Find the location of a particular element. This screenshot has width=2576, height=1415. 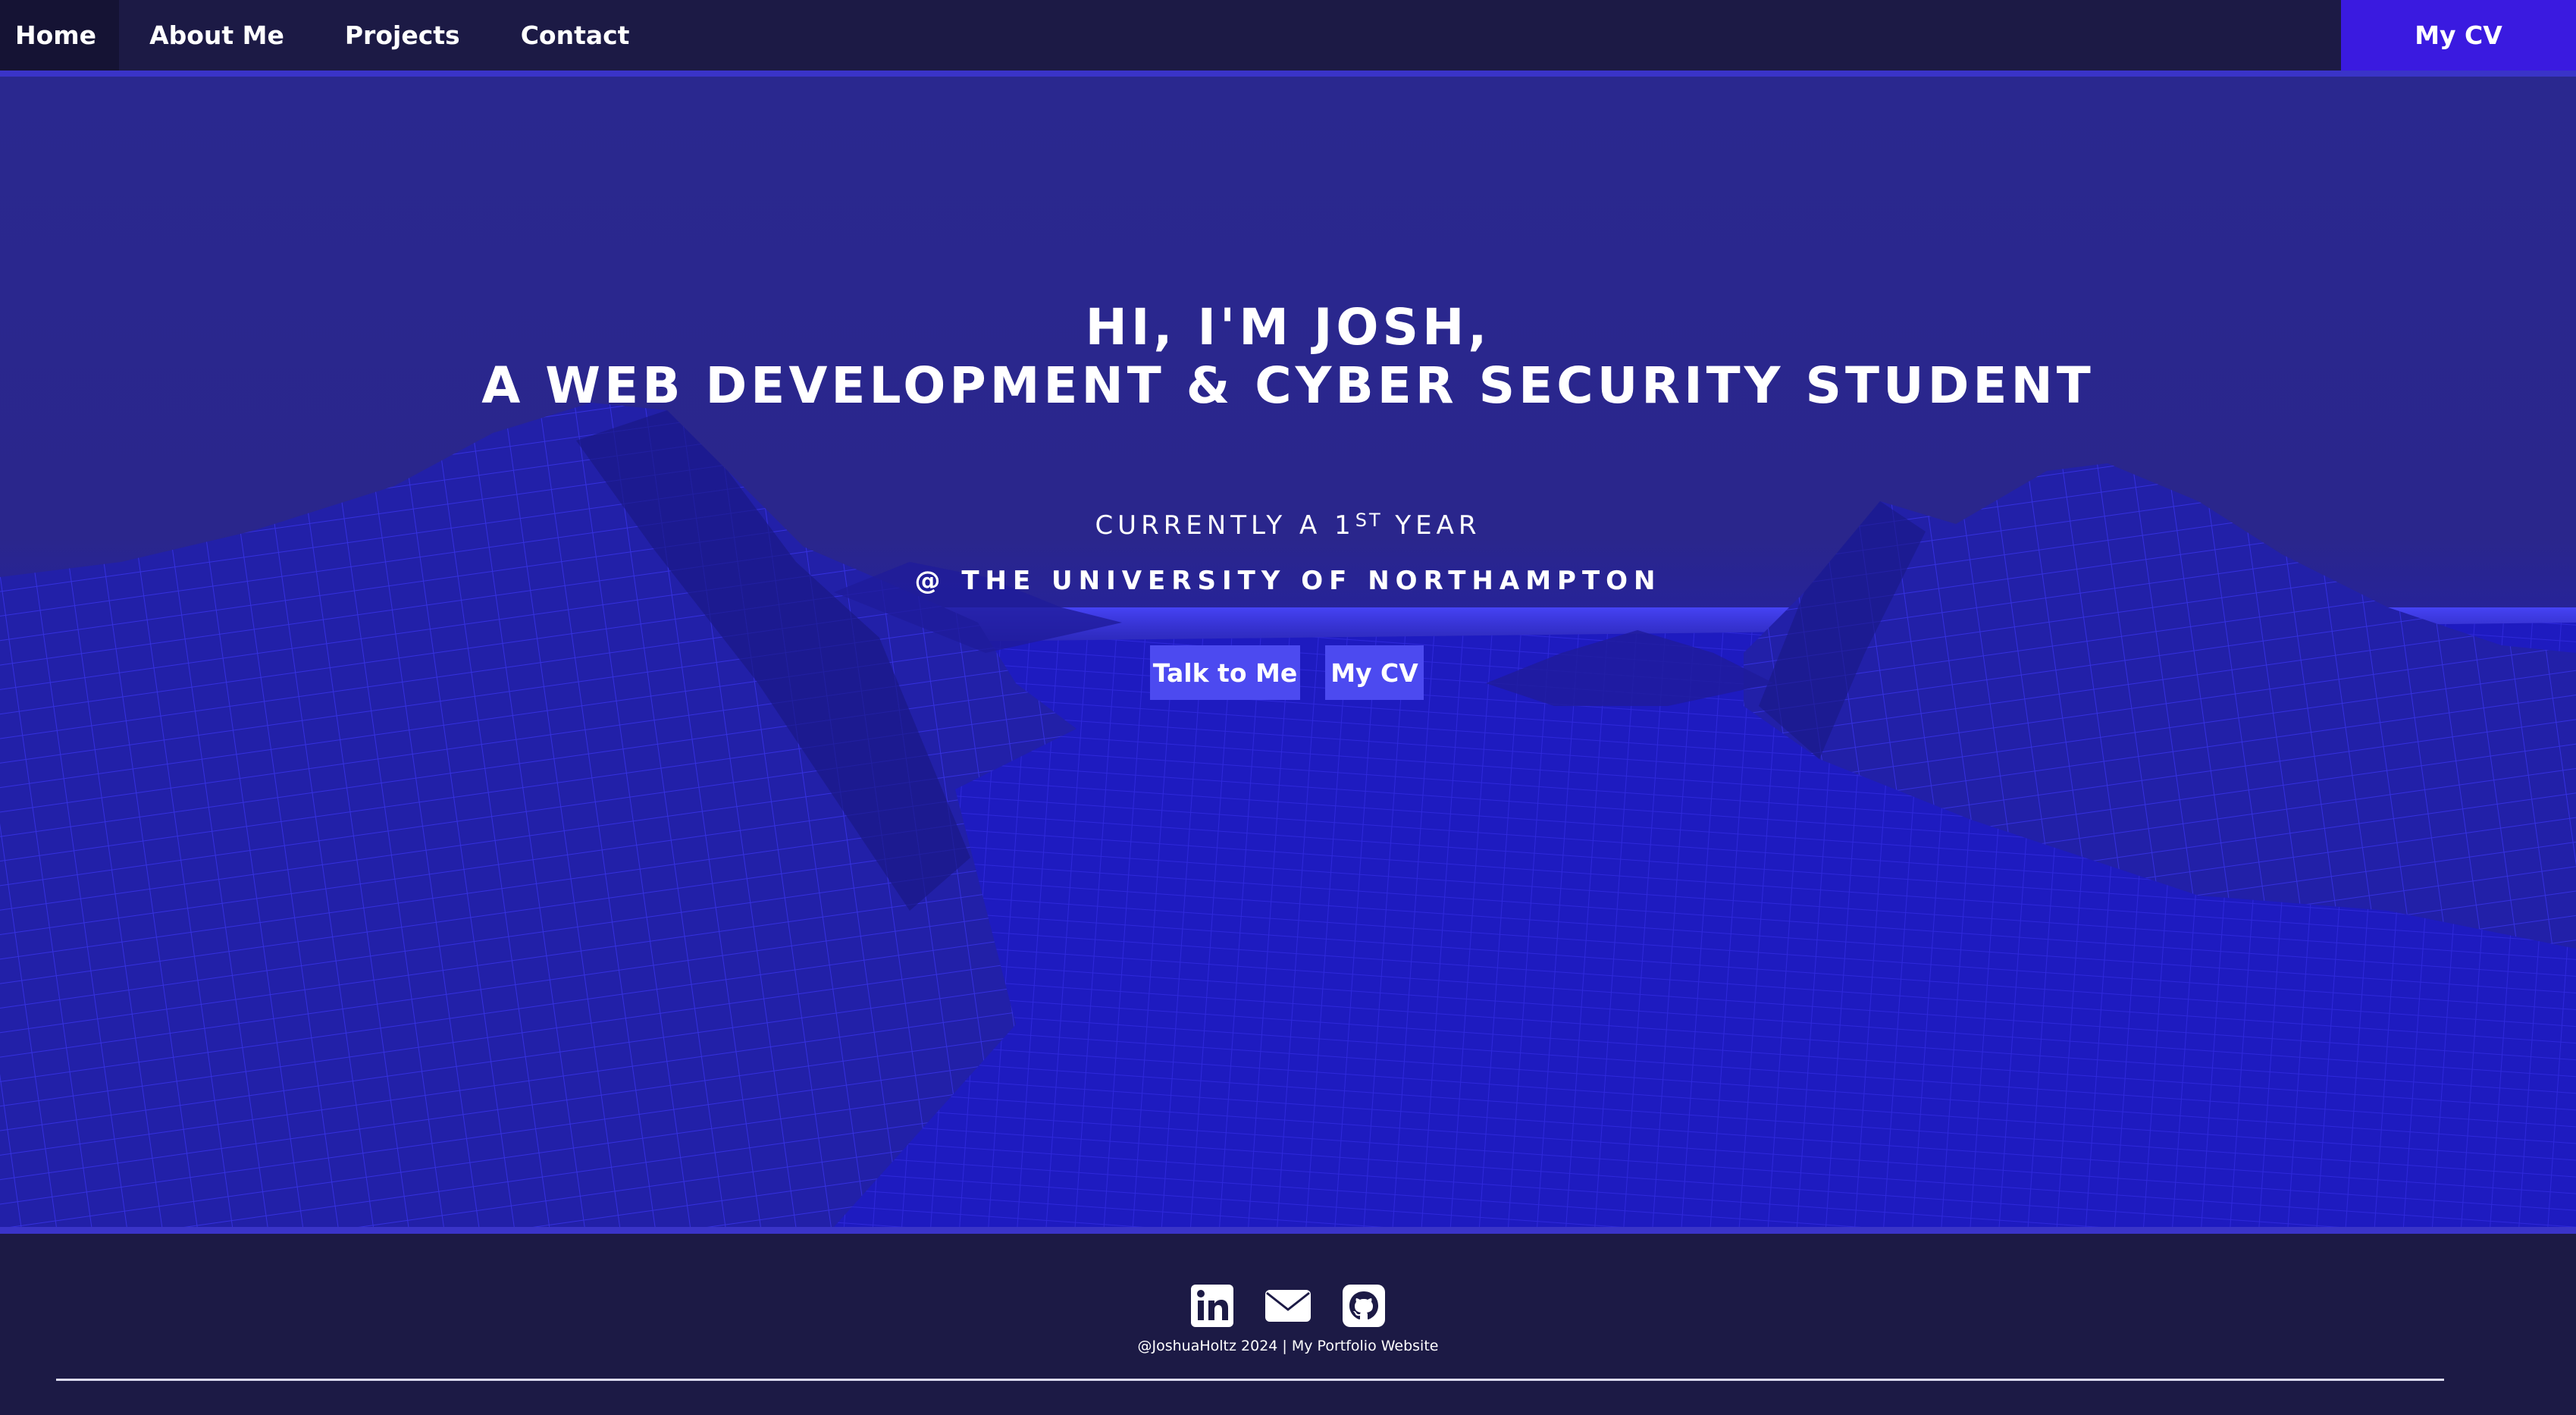

nav-links: Home About Me Projects Contact is located at coordinates (330, 35).